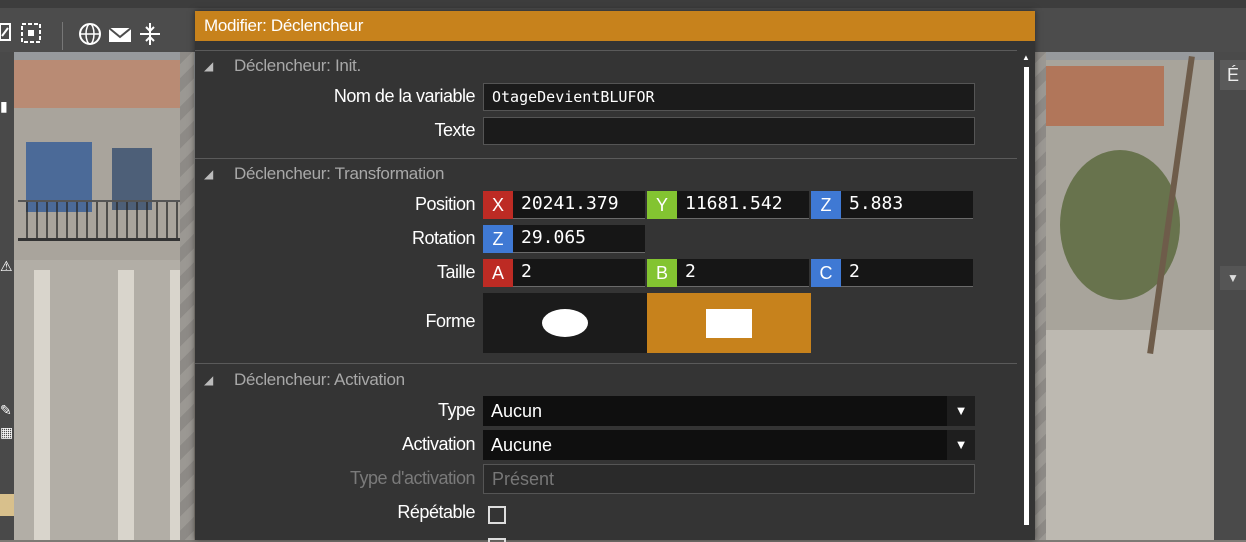  I want to click on shape-rectangle-button, so click(729, 323).